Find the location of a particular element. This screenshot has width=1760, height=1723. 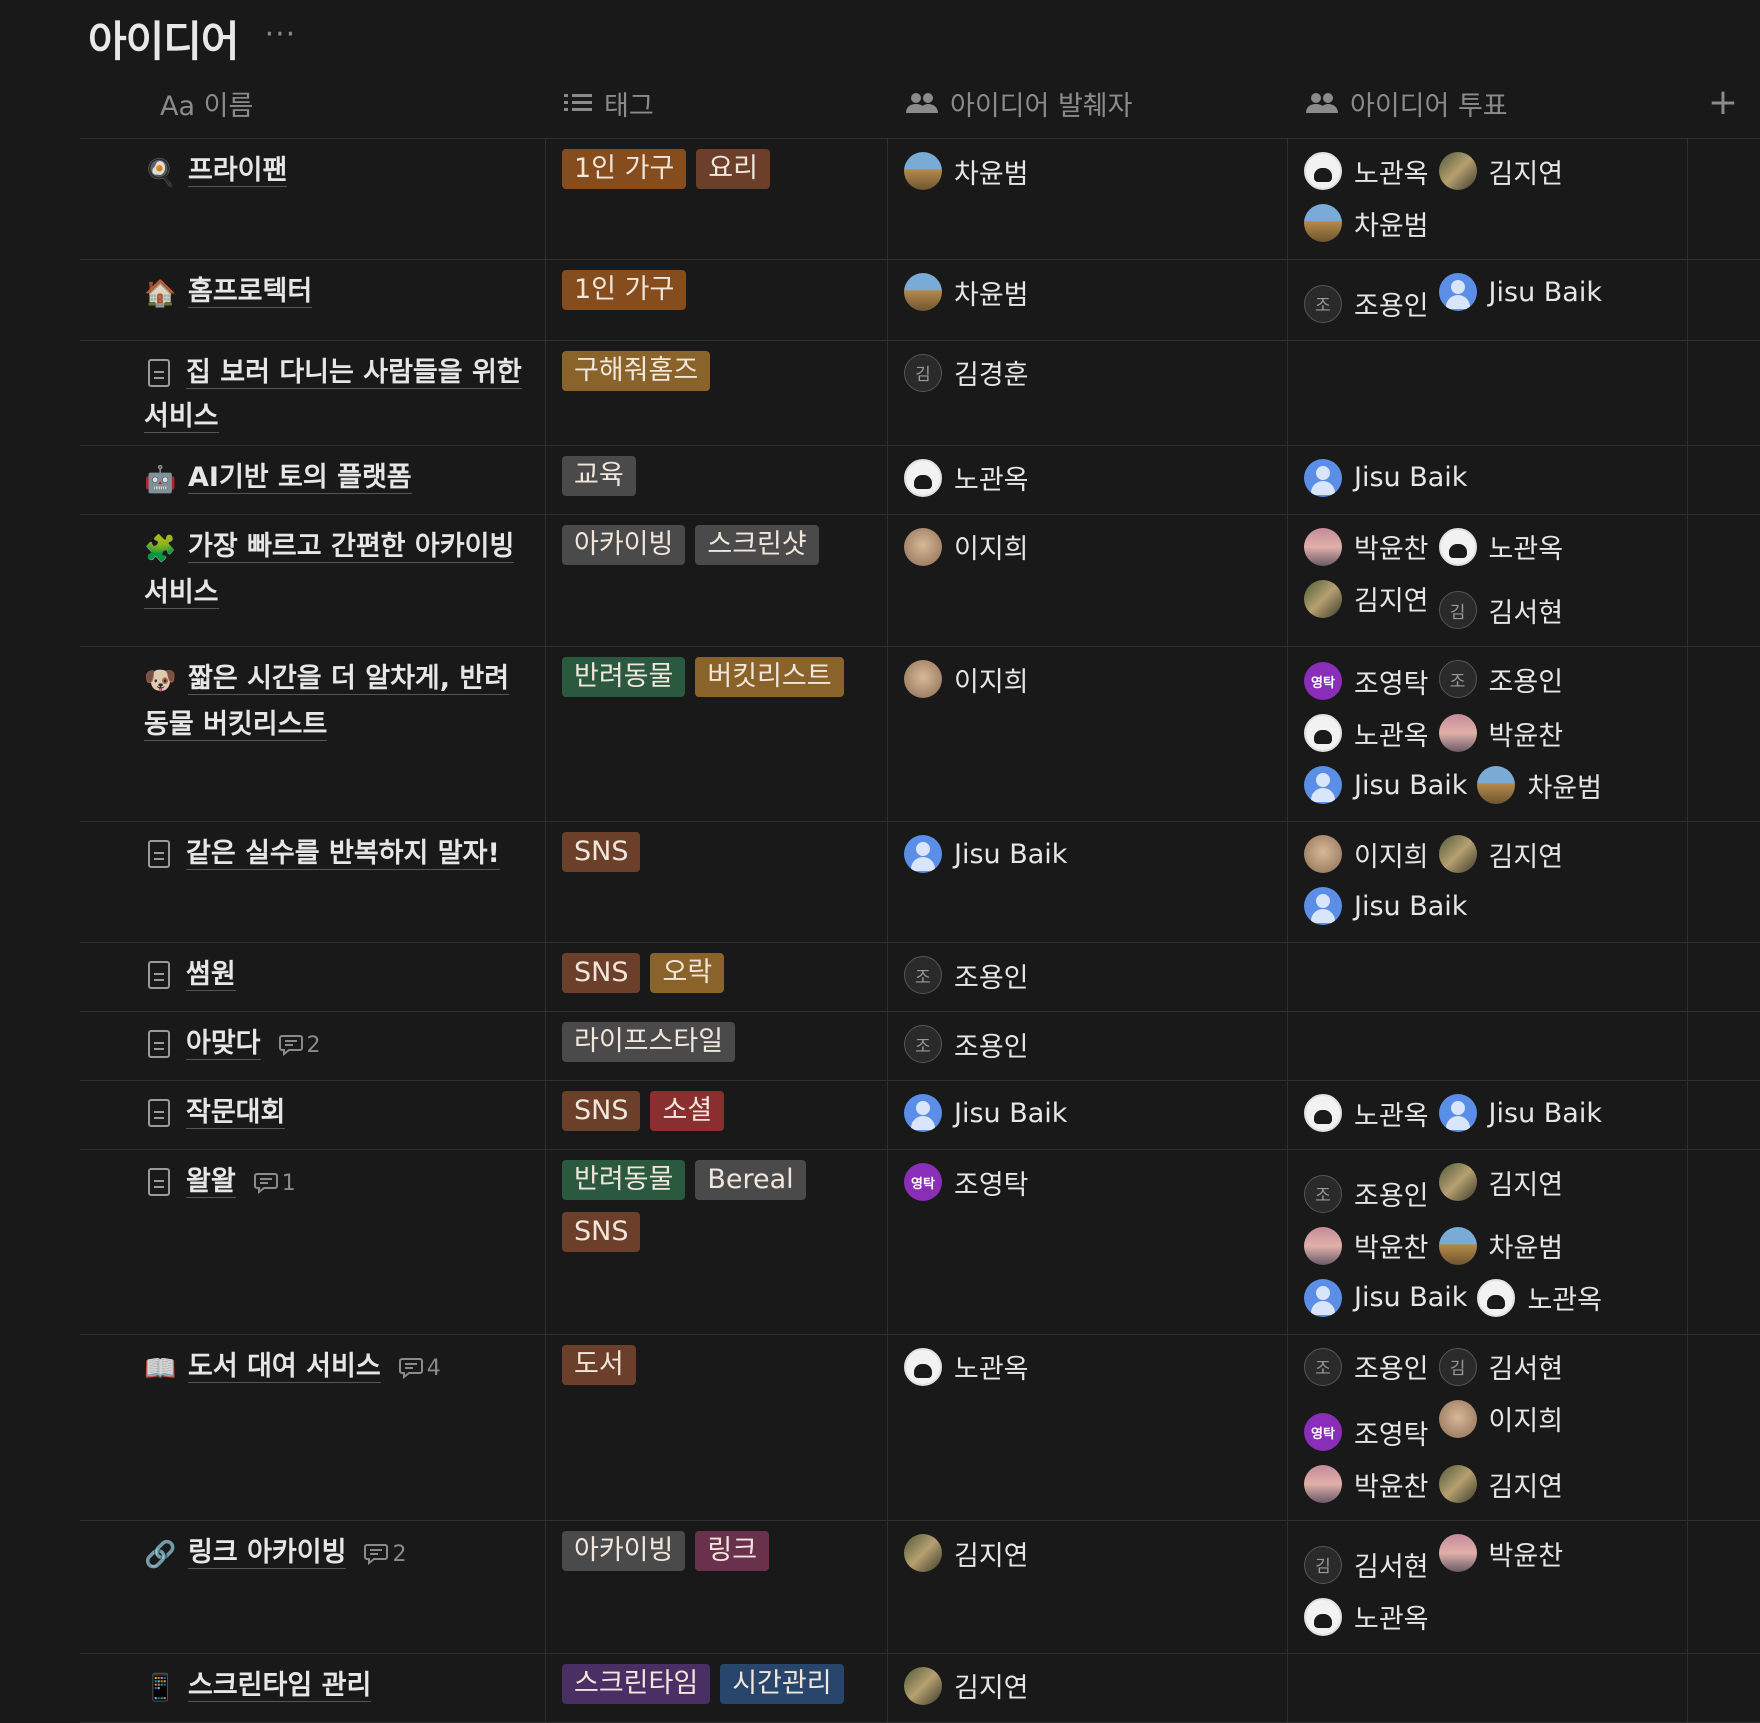

cell-tags: 아카이빙 링크 is located at coordinates (717, 1587).